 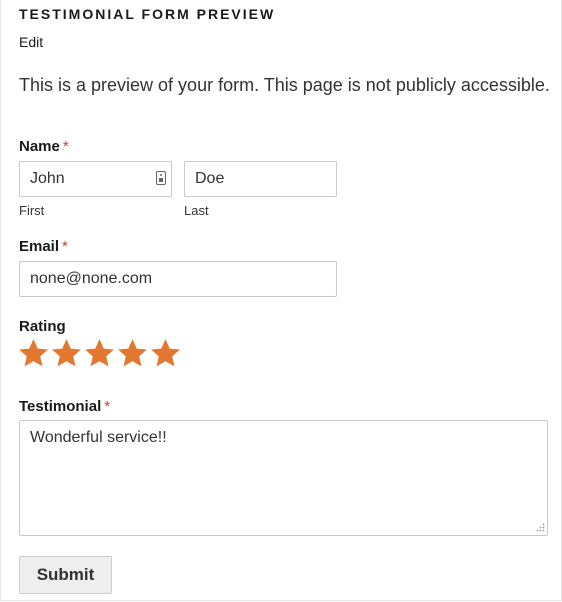 I want to click on contact-card-icon, so click(x=161, y=178).